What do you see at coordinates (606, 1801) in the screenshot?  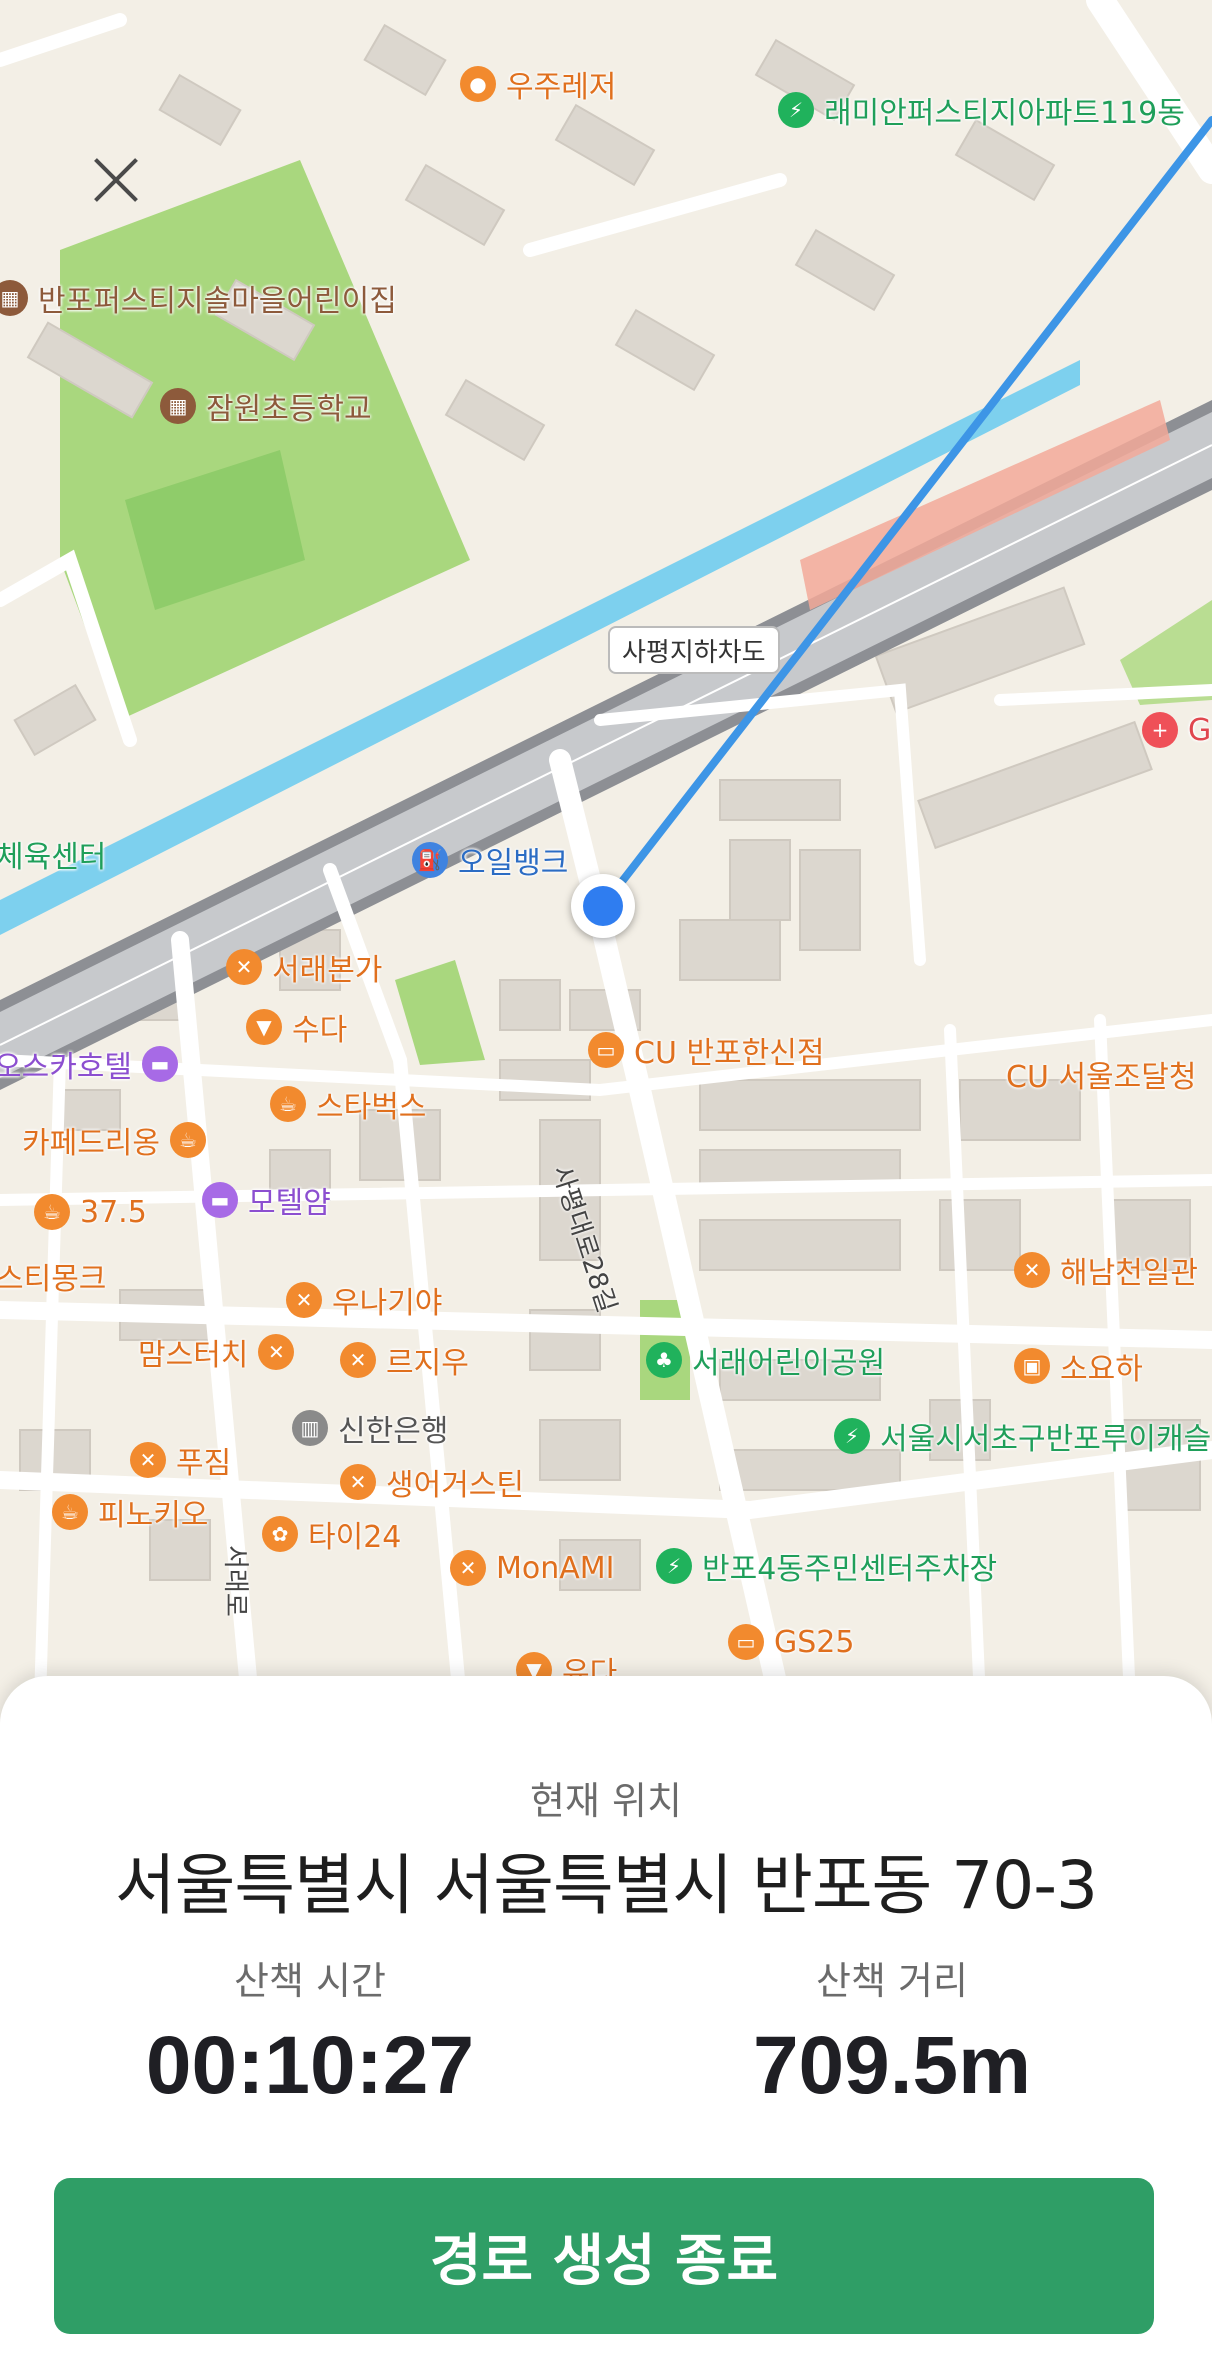 I see `current-location-label: 현재 위치` at bounding box center [606, 1801].